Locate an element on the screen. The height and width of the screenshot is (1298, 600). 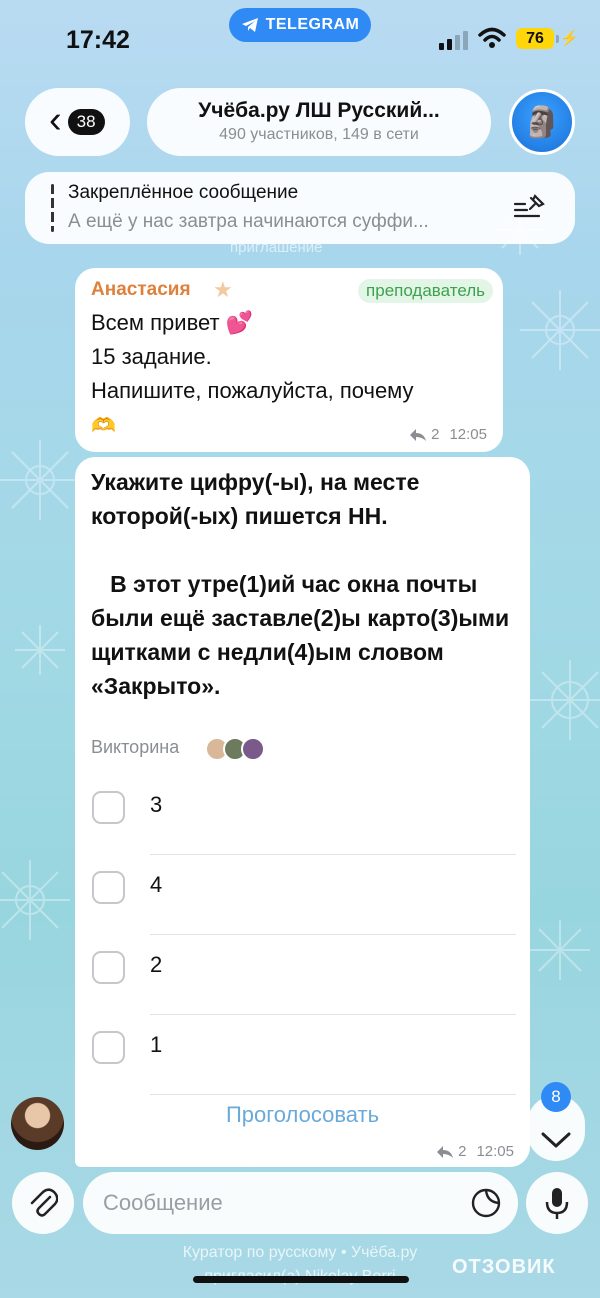
star-icon: ★ is located at coordinates (223, 289).